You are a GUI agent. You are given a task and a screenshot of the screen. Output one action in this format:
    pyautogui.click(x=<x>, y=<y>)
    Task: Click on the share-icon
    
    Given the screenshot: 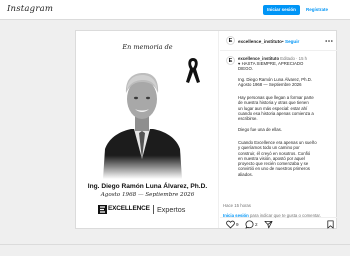 What is the action you would take?
    pyautogui.click(x=268, y=224)
    